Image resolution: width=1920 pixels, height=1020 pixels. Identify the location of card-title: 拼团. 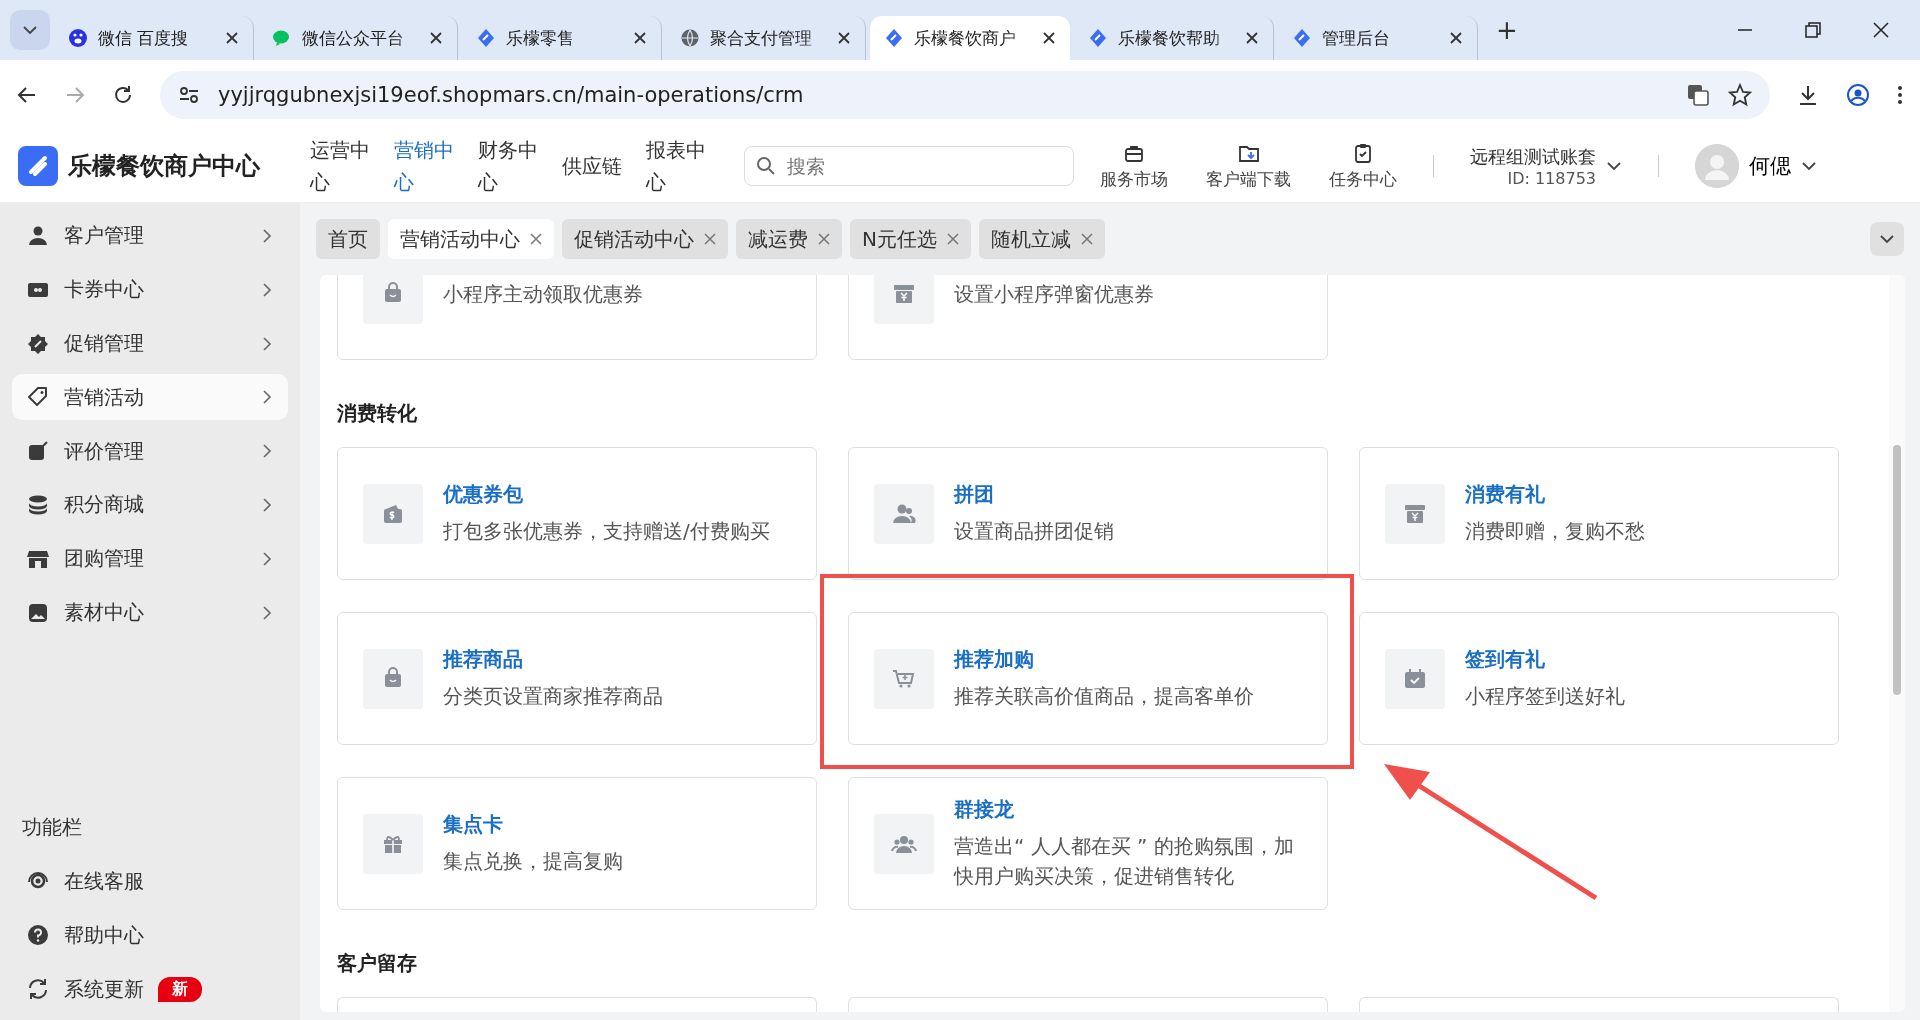
(974, 494).